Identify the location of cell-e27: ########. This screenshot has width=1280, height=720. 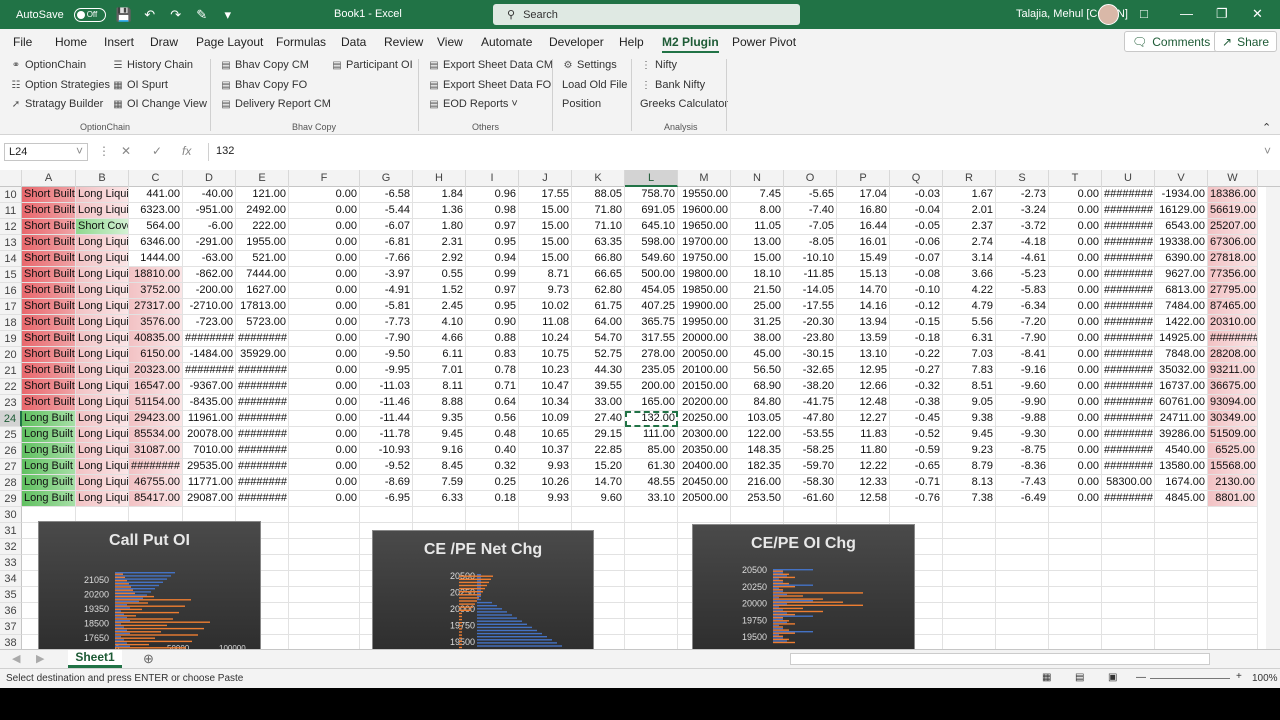
(262, 467).